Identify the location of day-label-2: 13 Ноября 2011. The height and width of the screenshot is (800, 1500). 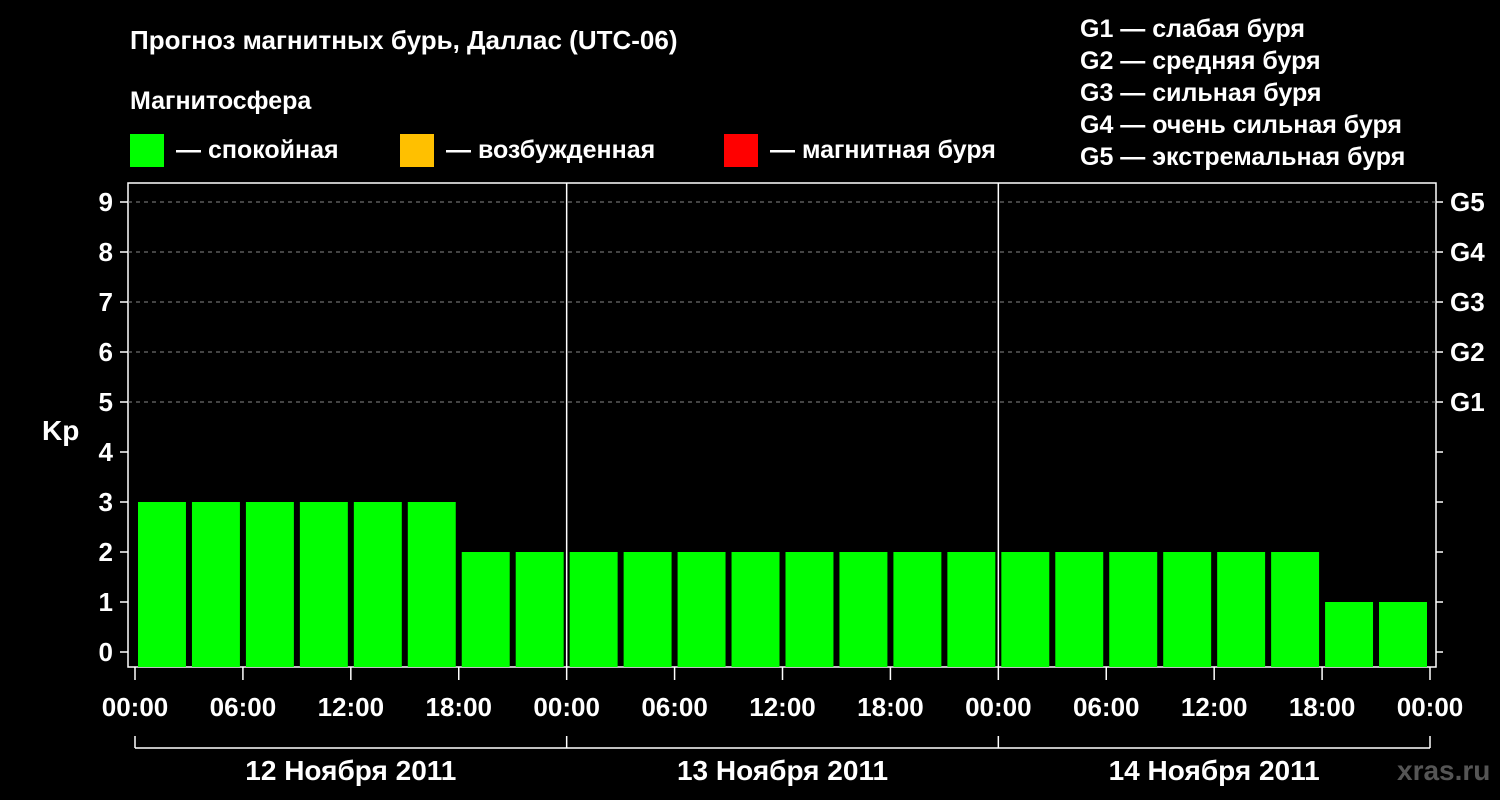
(782, 770).